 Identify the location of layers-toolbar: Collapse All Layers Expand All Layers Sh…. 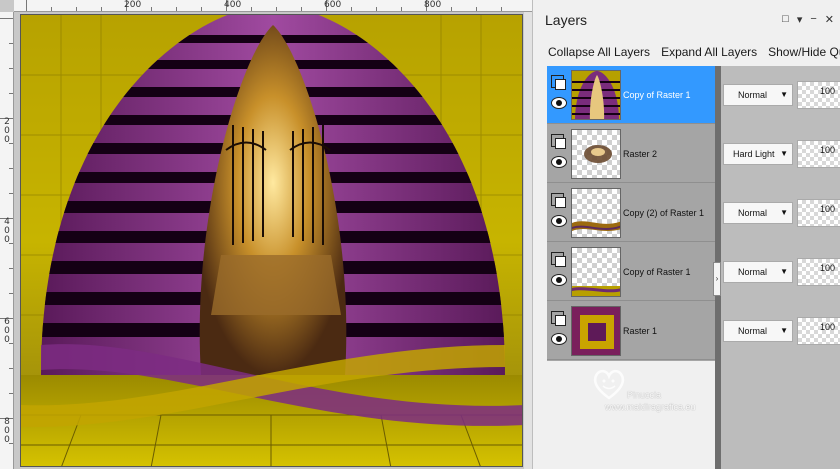
(686, 52).